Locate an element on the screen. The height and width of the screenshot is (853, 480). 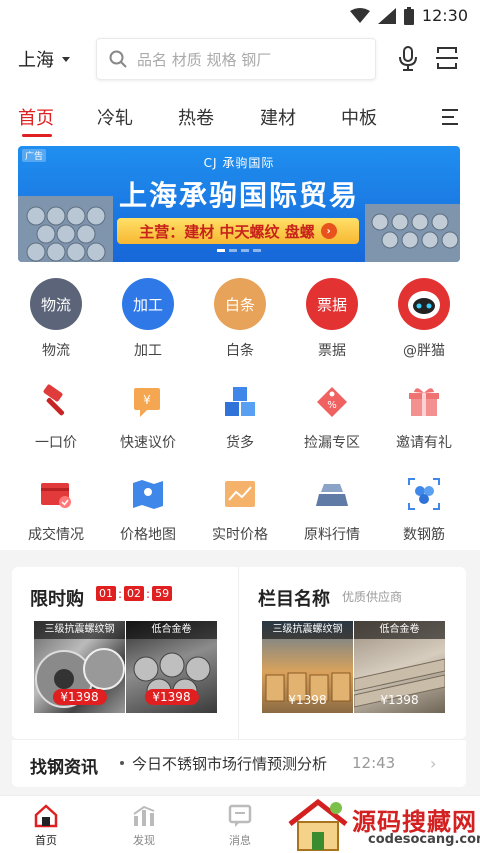
service-row-3: 成交情况 价格地图 实时价格 原料行情 数钢筋 is located at coordinates (240, 509).